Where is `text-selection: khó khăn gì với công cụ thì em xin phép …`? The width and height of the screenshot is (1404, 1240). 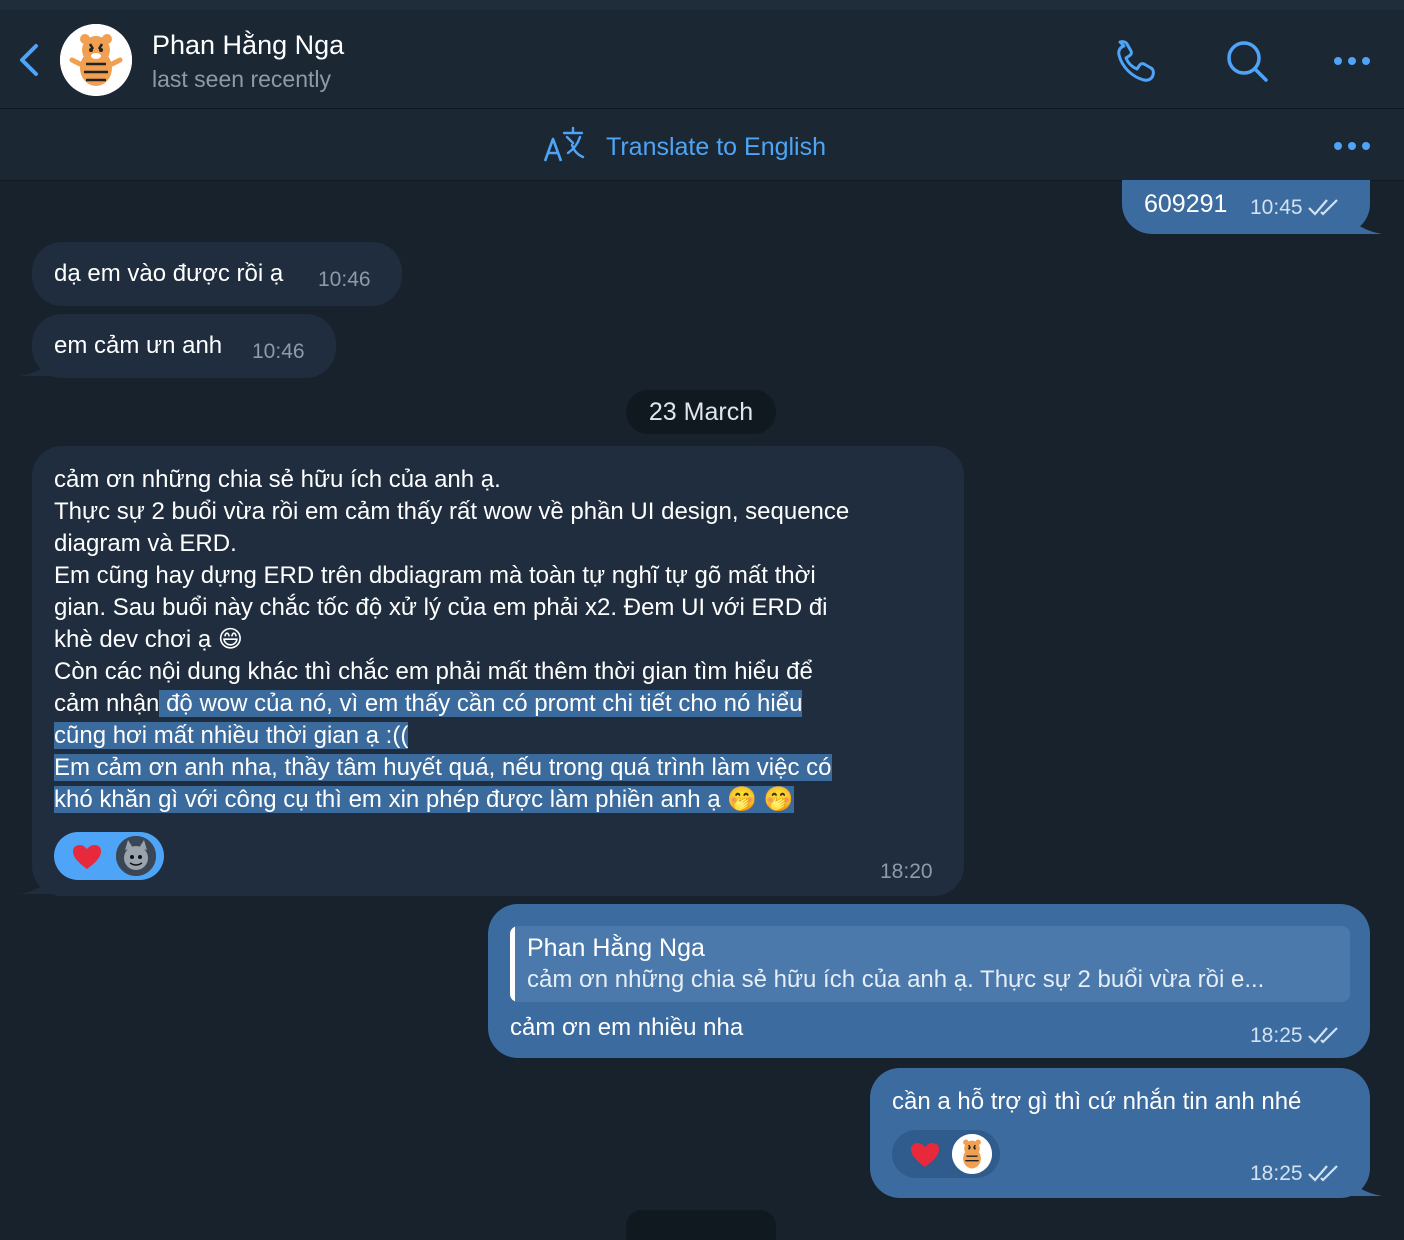 text-selection: khó khăn gì với công cụ thì em xin phép … is located at coordinates (424, 799).